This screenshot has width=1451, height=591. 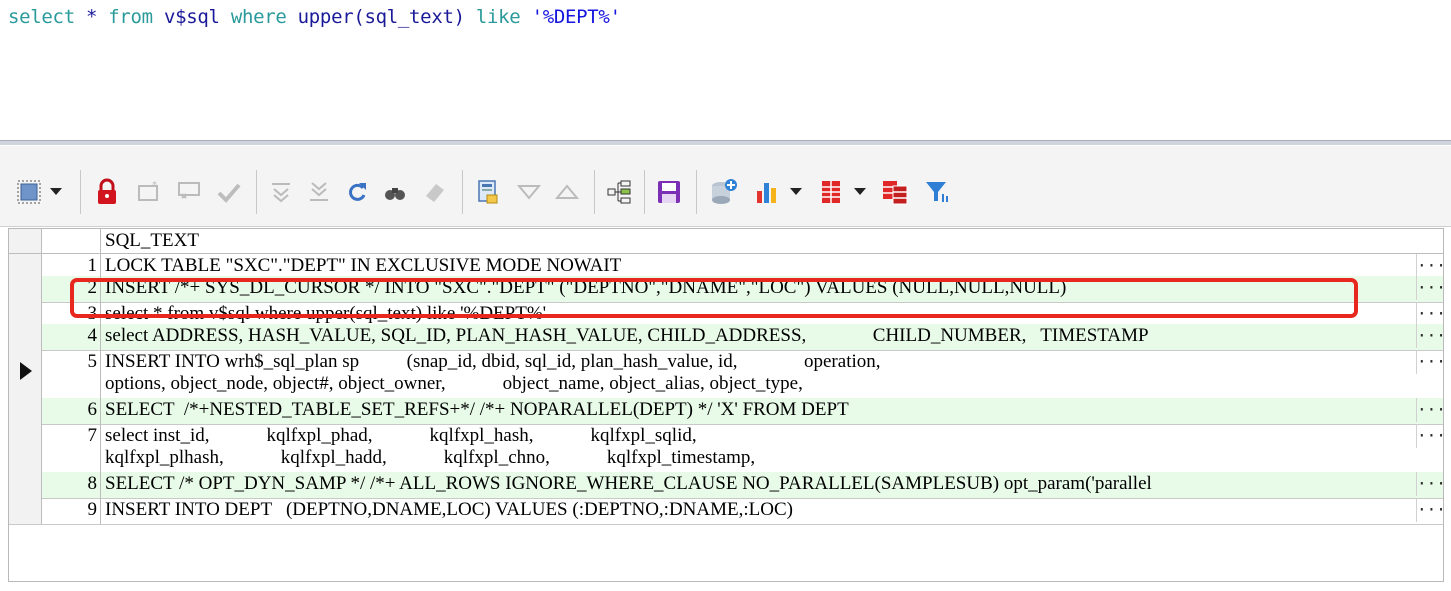 What do you see at coordinates (26, 371) in the screenshot?
I see `current-row-icon` at bounding box center [26, 371].